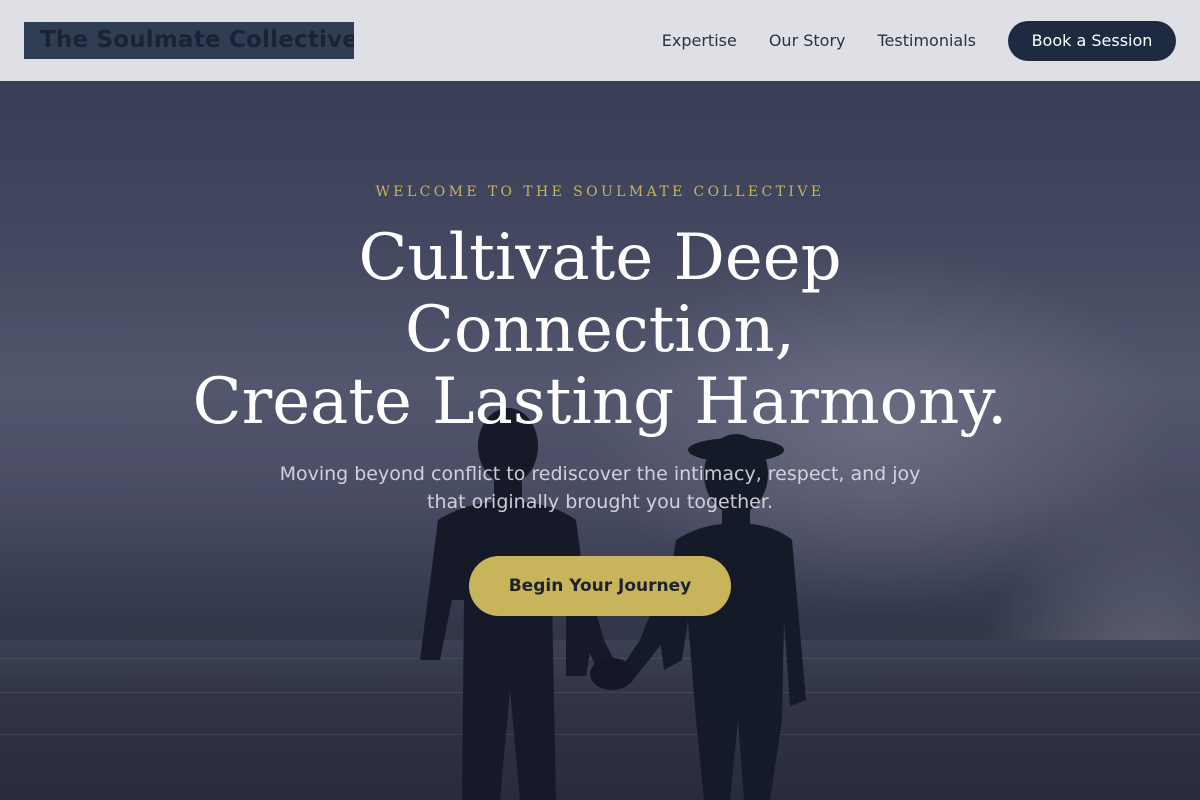  I want to click on headline-line-2: Connection,, so click(600, 330).